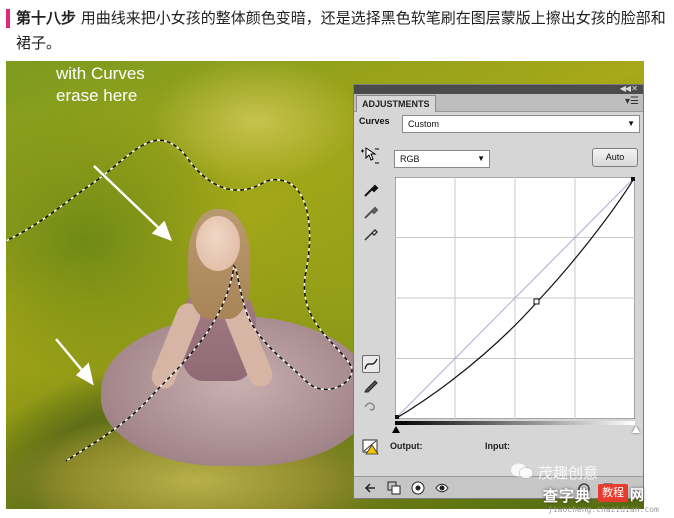 The width and height of the screenshot is (674, 518). I want to click on clip-layer-icon, so click(394, 488).